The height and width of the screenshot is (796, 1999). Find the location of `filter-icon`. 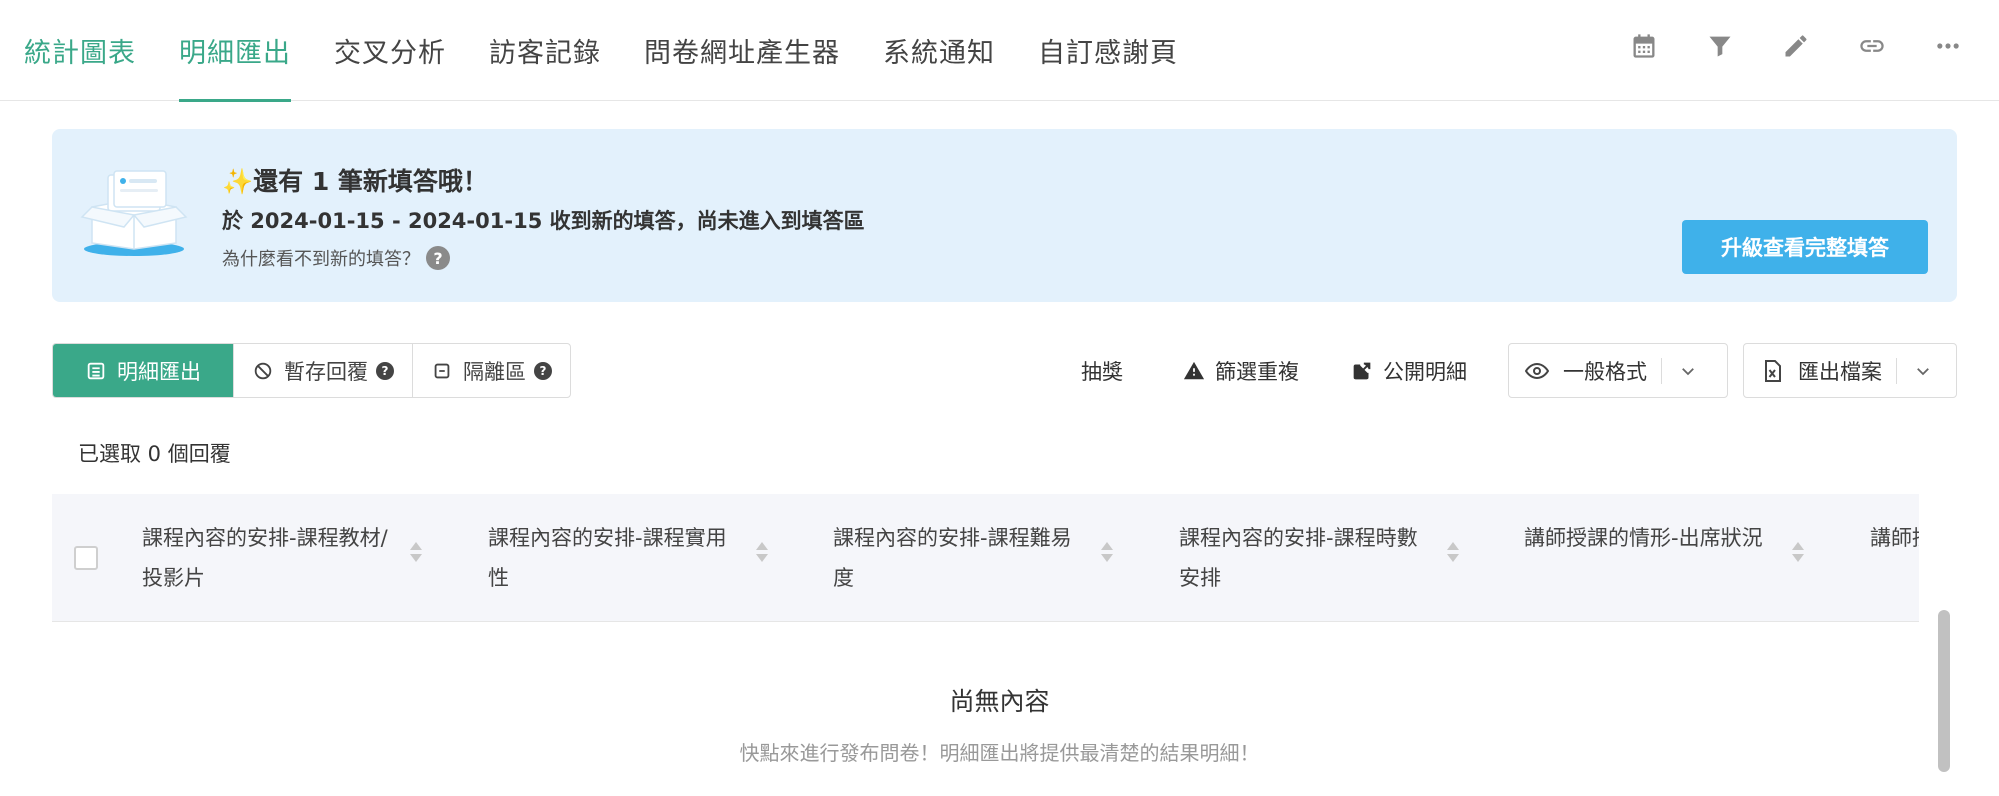

filter-icon is located at coordinates (1720, 46).